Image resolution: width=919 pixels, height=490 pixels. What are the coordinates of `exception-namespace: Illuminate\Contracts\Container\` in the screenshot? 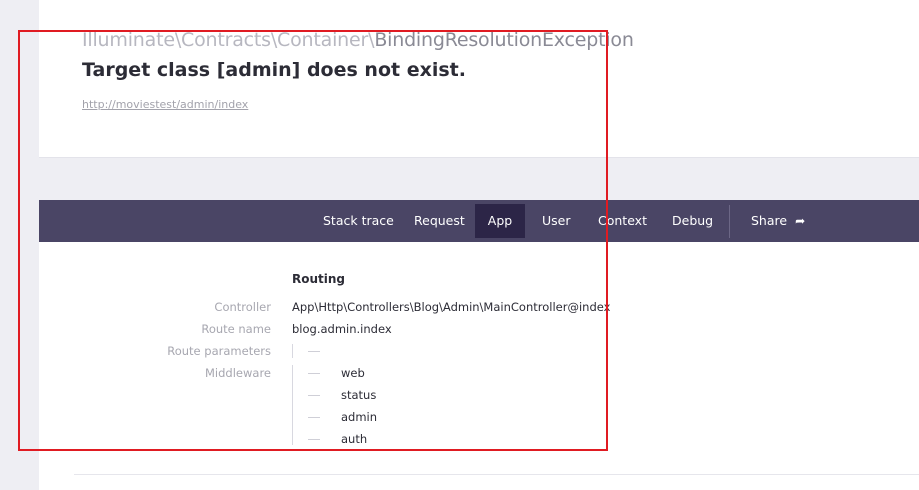 It's located at (228, 40).